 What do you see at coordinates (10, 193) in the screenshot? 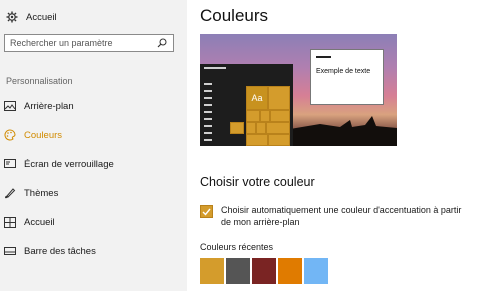
I see `brush-icon` at bounding box center [10, 193].